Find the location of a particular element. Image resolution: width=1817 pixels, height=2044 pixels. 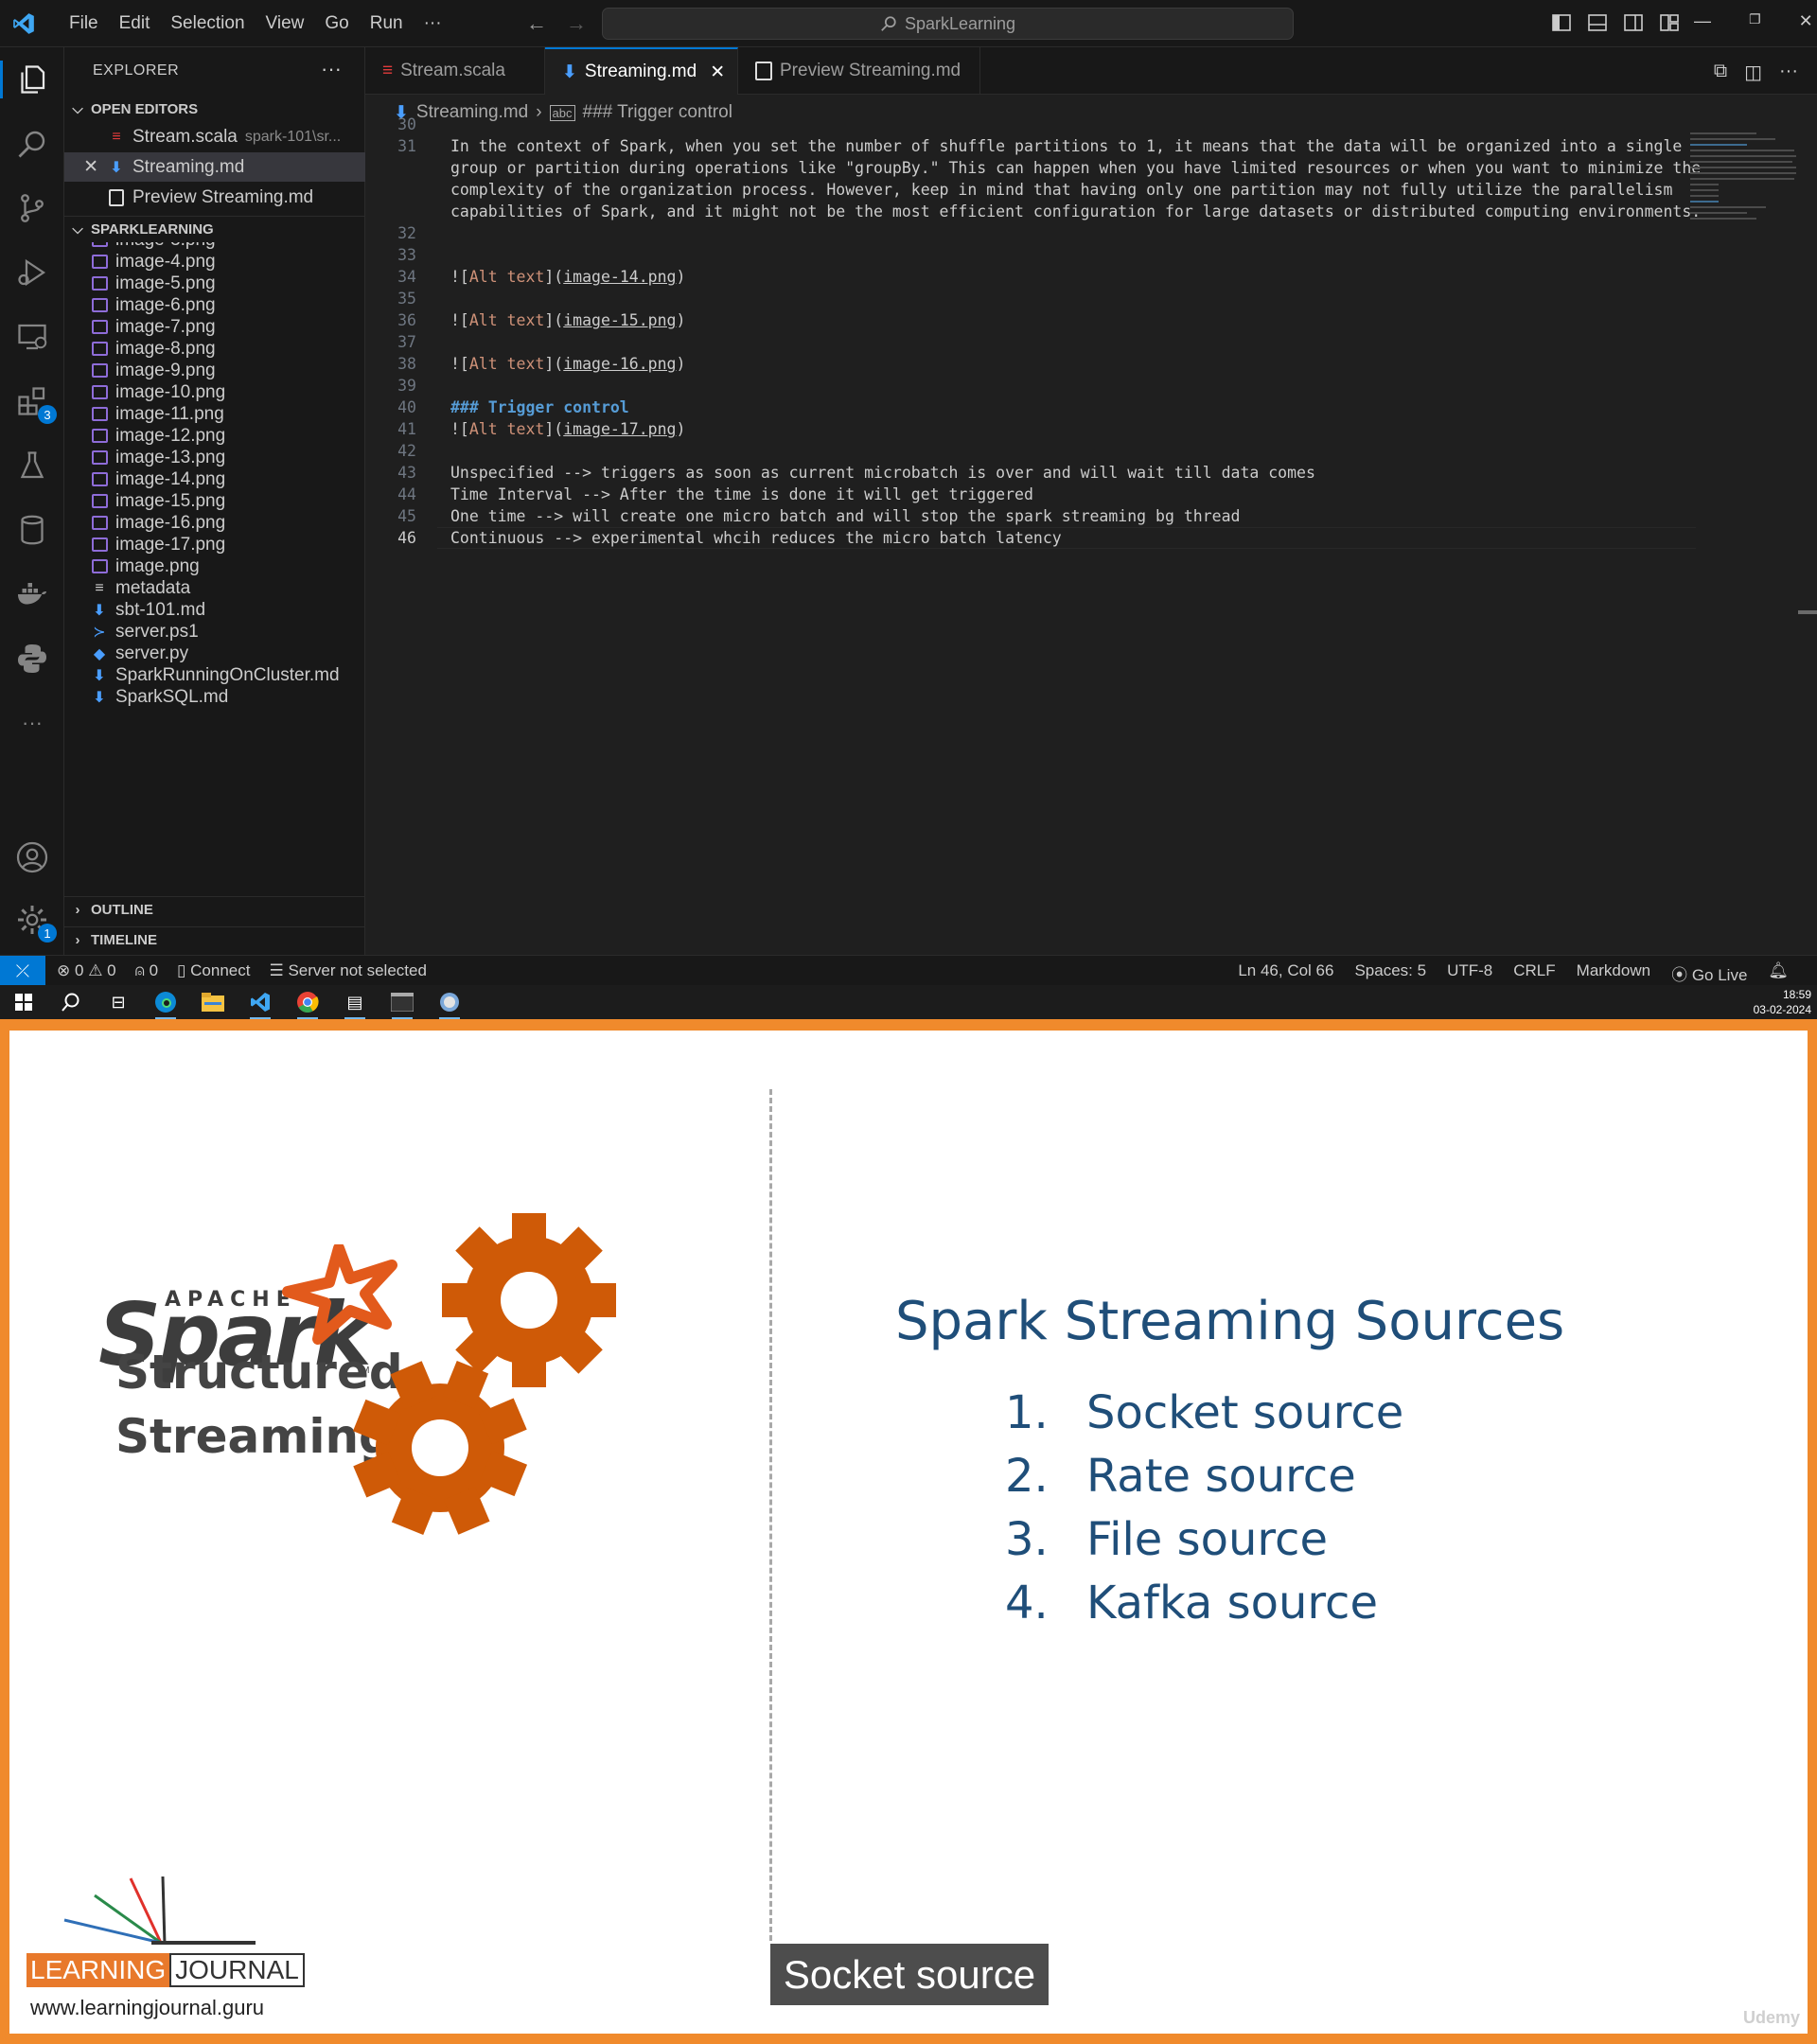

more-views-icon: ··· is located at coordinates (32, 723).